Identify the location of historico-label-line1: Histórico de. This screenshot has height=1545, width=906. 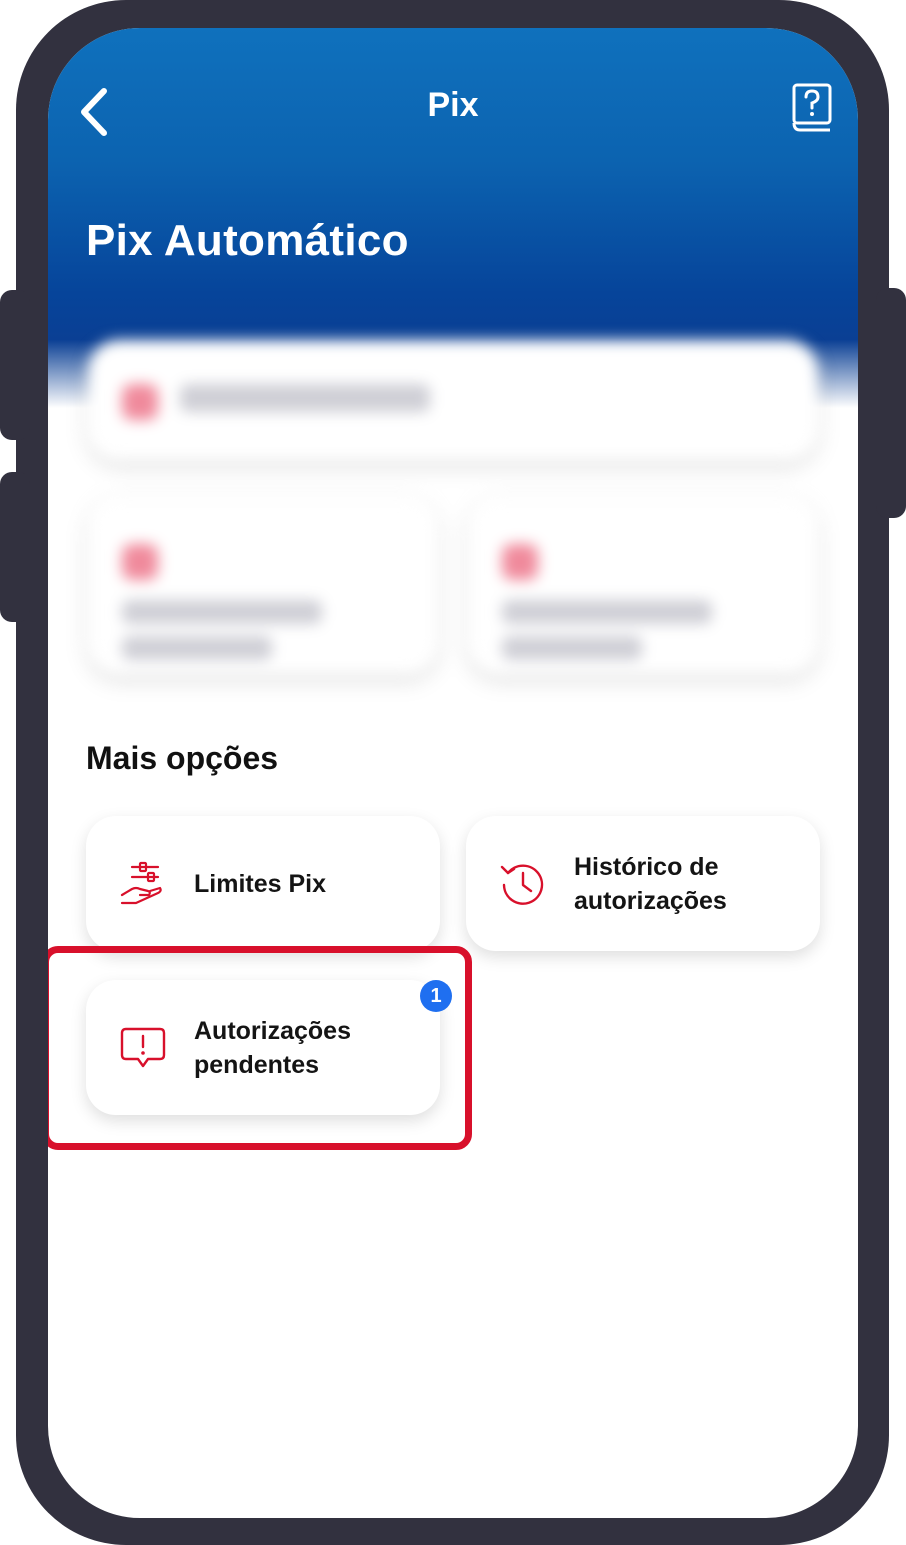
(646, 866).